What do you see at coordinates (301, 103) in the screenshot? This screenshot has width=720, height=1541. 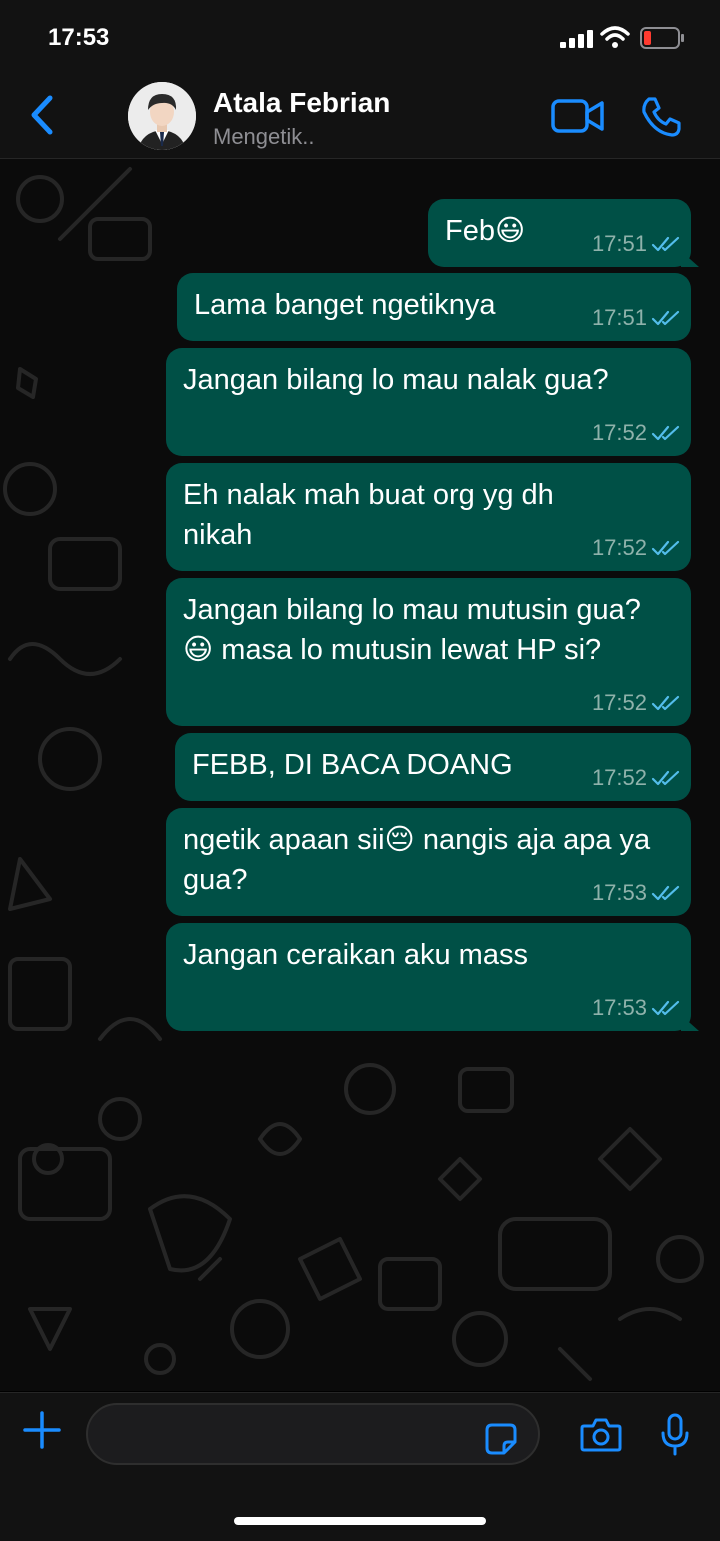 I see `contact-name: Atala Febrian` at bounding box center [301, 103].